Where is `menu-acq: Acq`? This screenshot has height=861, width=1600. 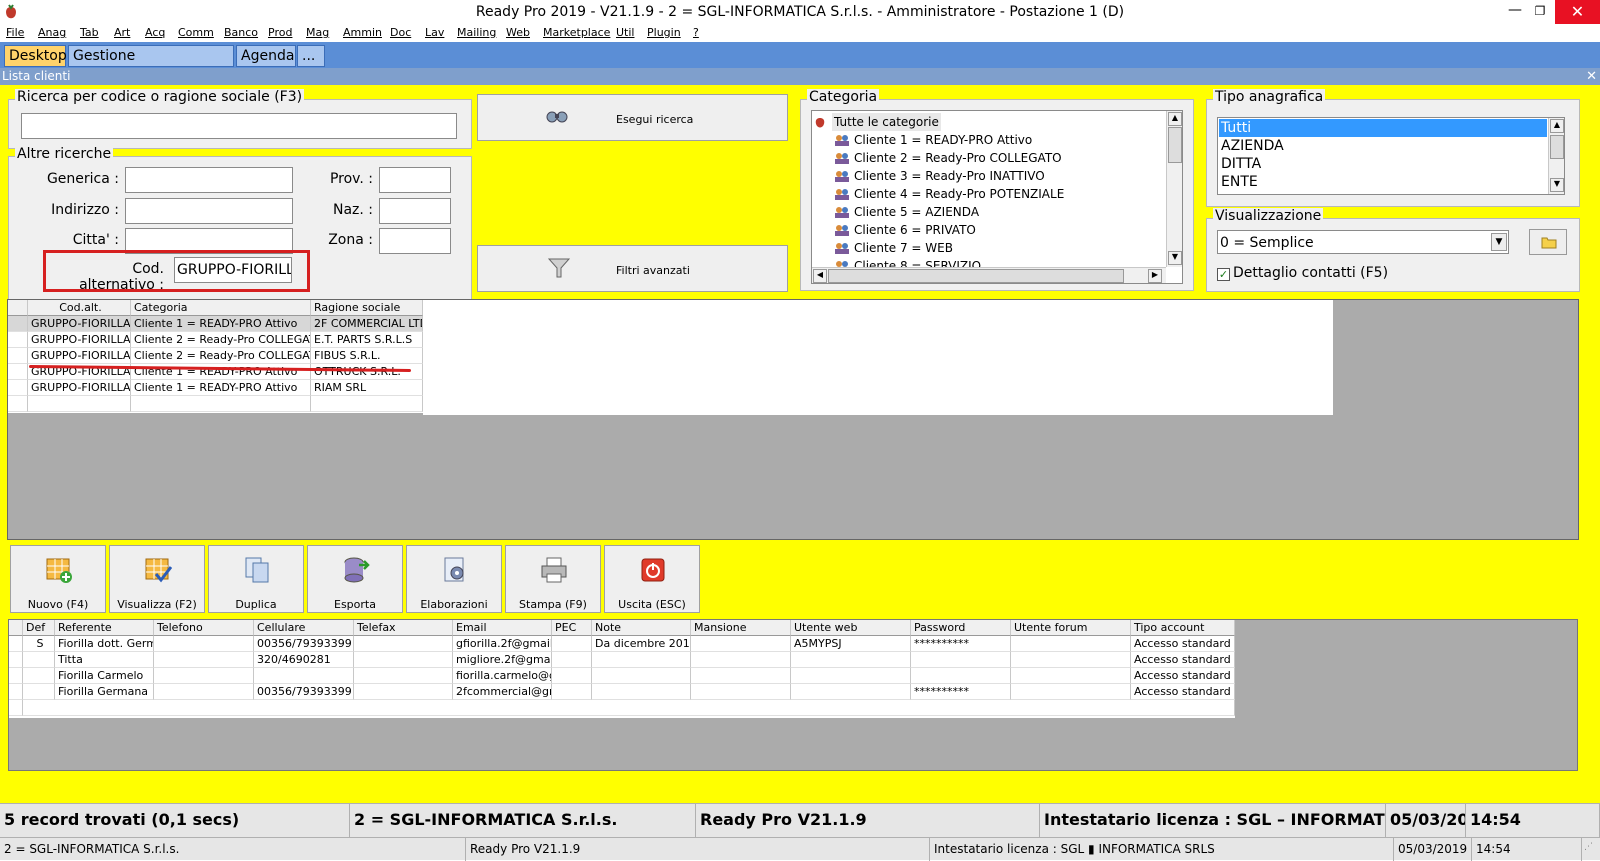 menu-acq: Acq is located at coordinates (155, 32).